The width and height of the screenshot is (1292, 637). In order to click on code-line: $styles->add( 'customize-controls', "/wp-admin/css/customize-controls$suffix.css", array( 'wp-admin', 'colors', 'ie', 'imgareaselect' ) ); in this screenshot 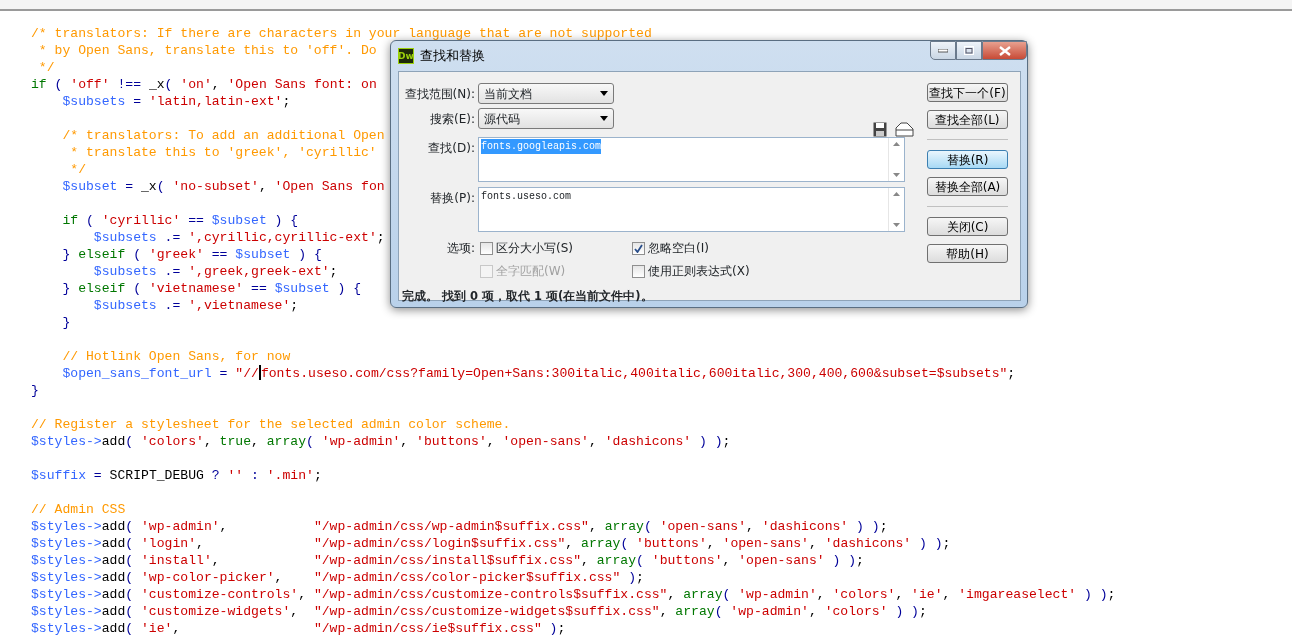, I will do `click(573, 594)`.